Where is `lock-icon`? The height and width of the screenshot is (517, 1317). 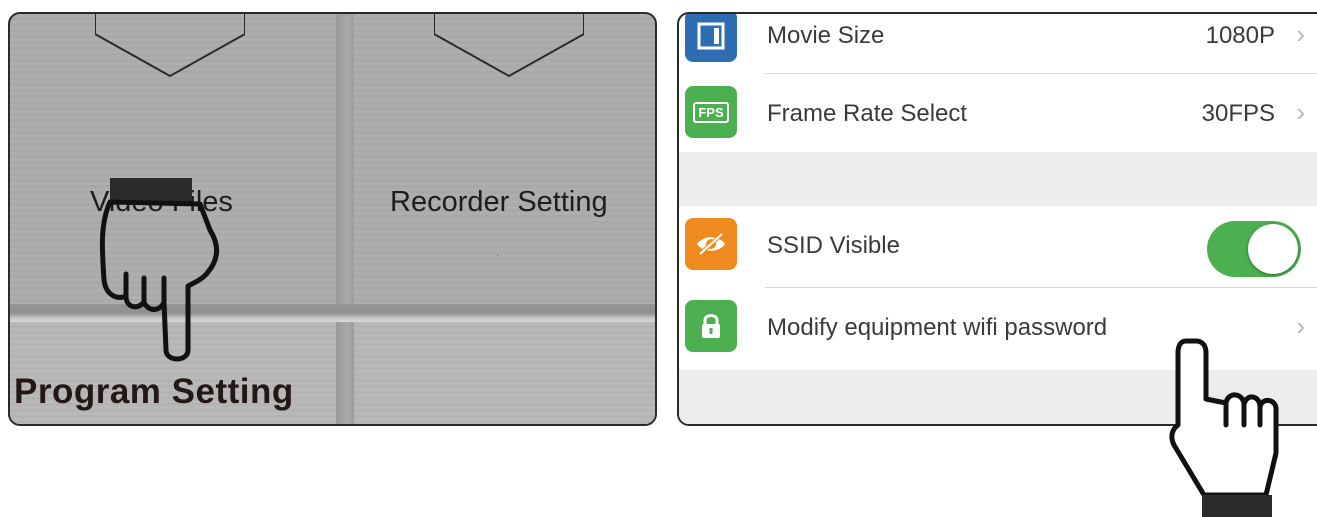 lock-icon is located at coordinates (711, 326).